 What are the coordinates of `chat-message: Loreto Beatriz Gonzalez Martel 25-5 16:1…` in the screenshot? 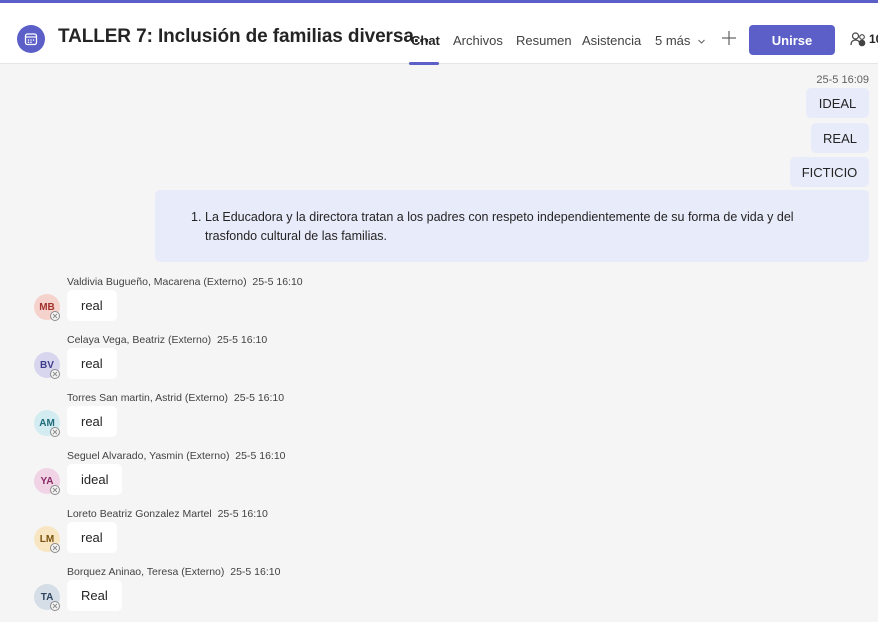 It's located at (439, 536).